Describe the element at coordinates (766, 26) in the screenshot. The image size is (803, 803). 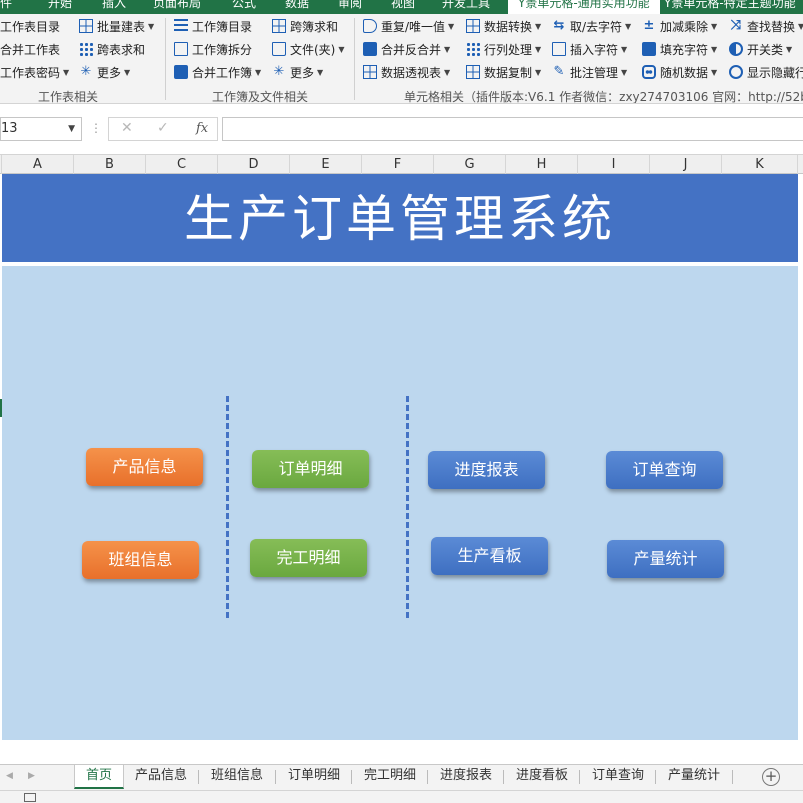
I see `find-replace-button: ⤨查找替换▼` at that location.